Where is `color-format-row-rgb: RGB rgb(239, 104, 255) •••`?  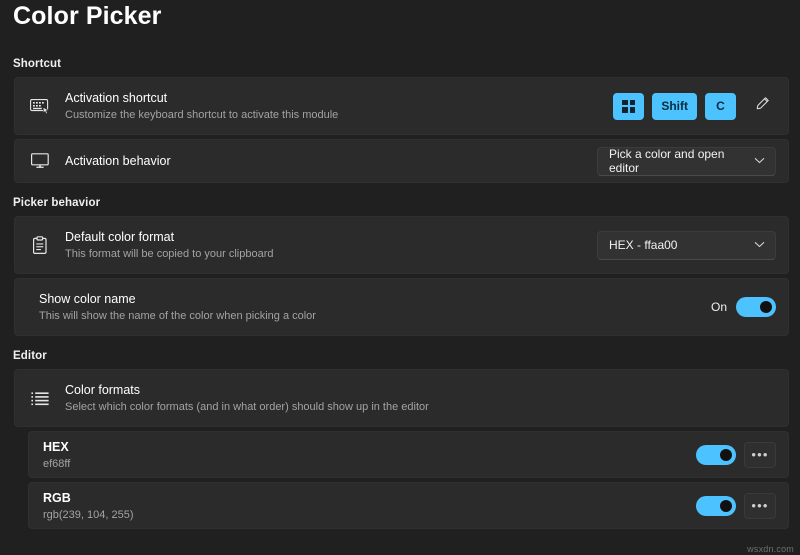
color-format-row-rgb: RGB rgb(239, 104, 255) ••• is located at coordinates (408, 505).